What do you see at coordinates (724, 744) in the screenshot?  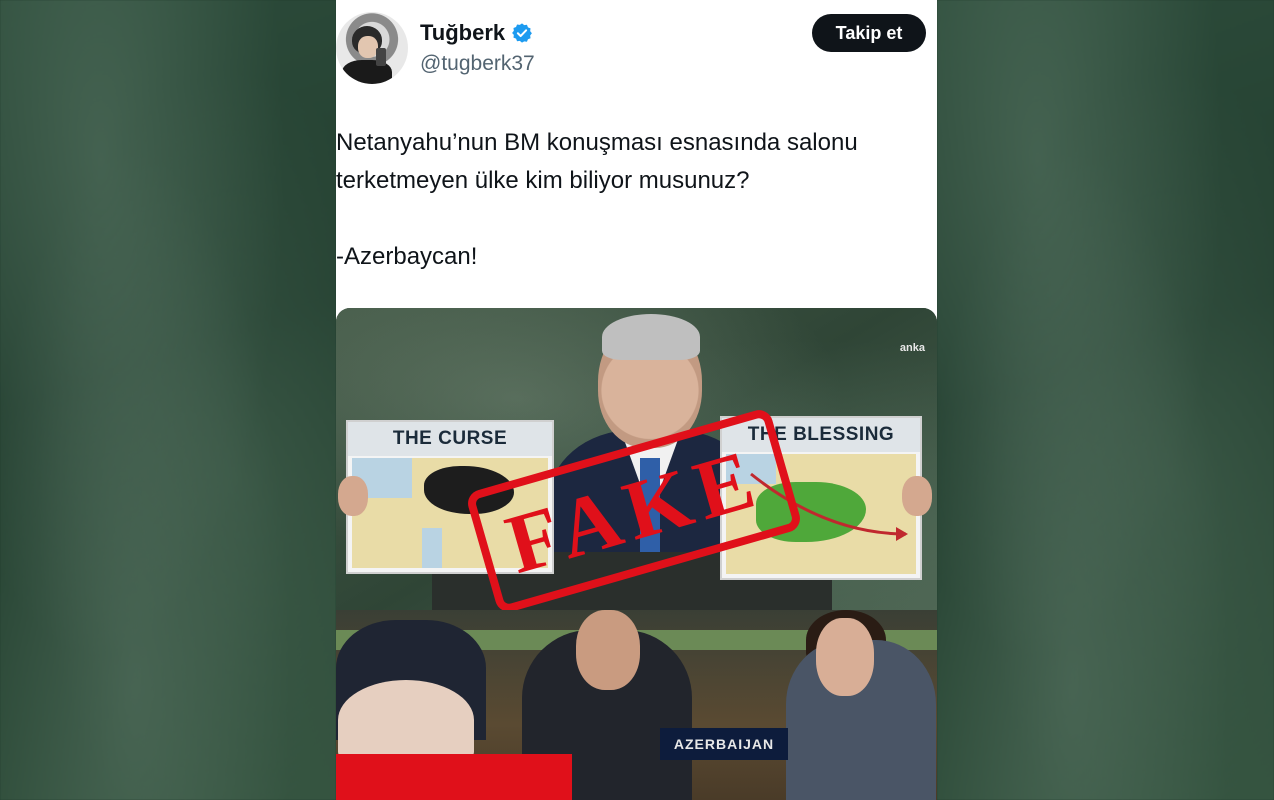 I see `country-nameplate: AZERBAIJAN` at bounding box center [724, 744].